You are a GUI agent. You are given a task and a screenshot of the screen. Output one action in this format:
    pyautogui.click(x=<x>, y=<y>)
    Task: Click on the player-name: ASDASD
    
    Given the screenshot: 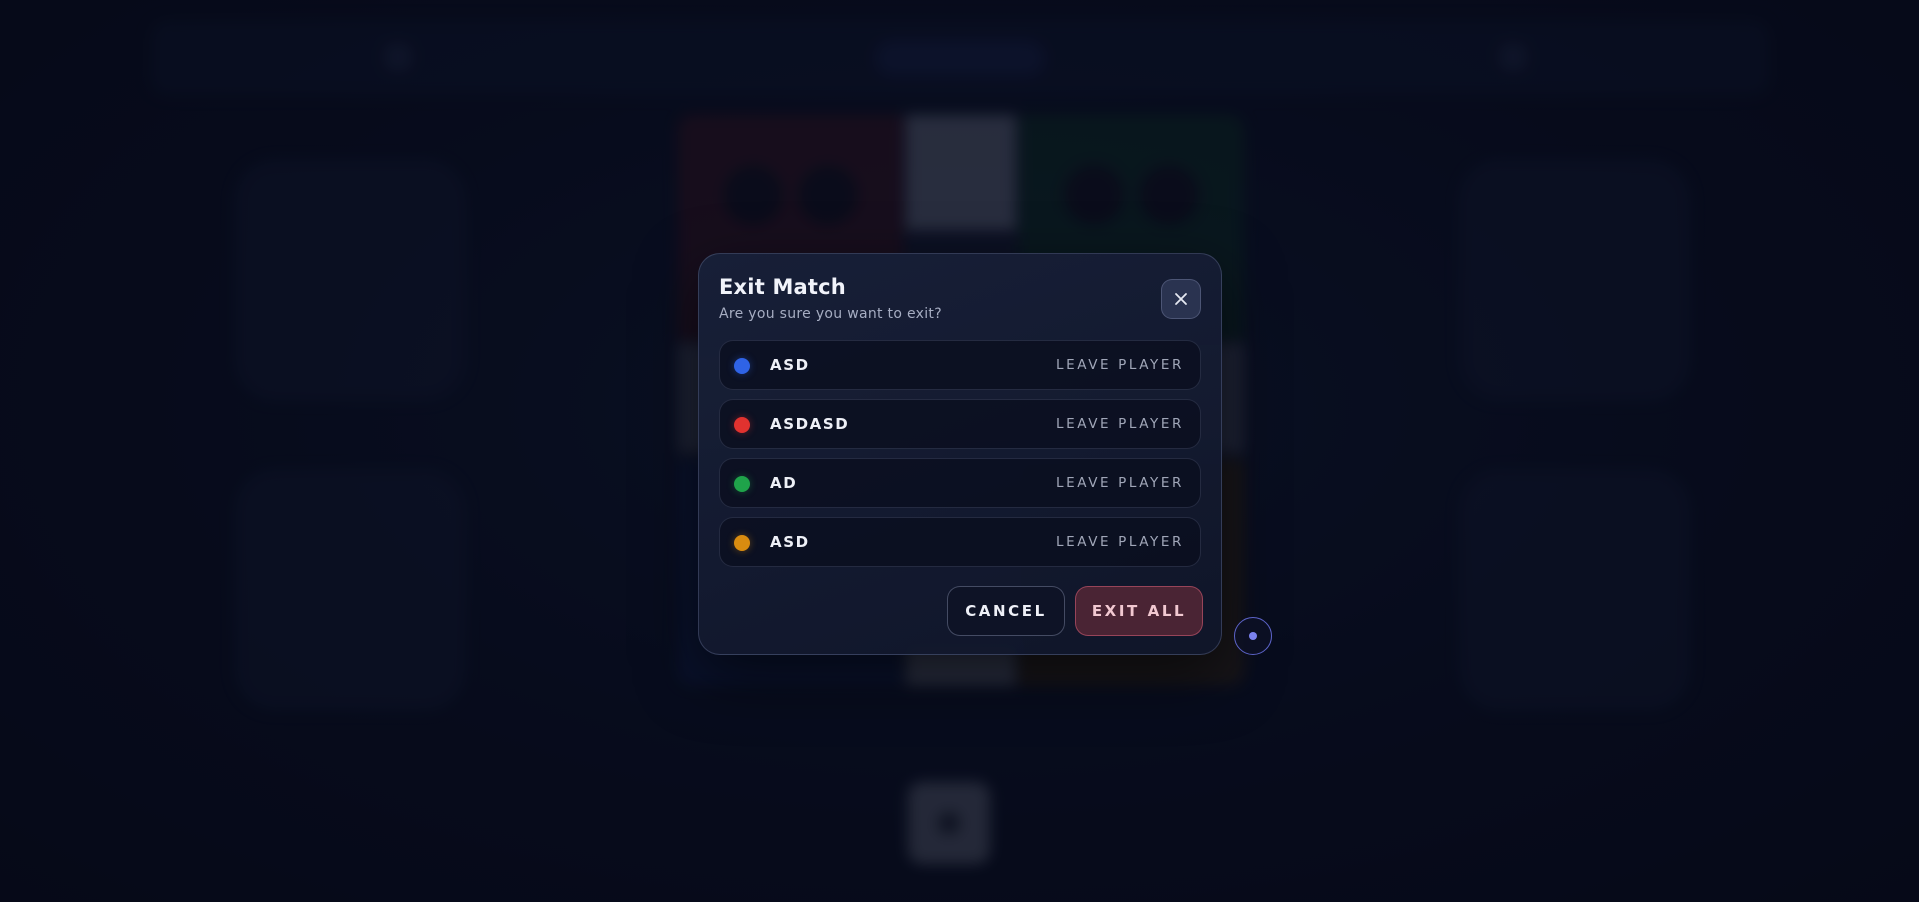 What is the action you would take?
    pyautogui.click(x=810, y=424)
    